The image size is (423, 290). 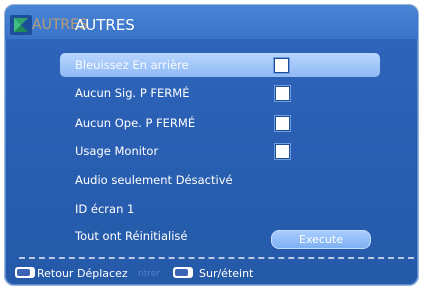 I want to click on usage-monitor-checkbox, so click(x=282, y=151).